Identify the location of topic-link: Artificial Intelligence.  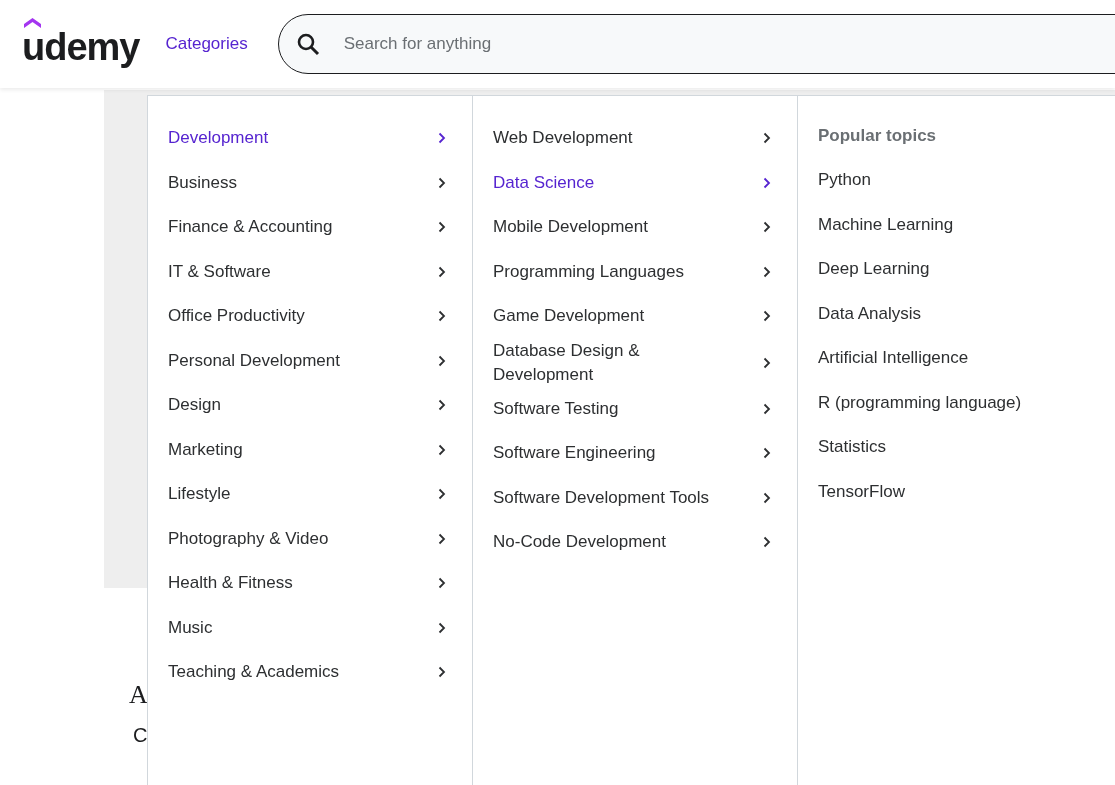
(956, 358).